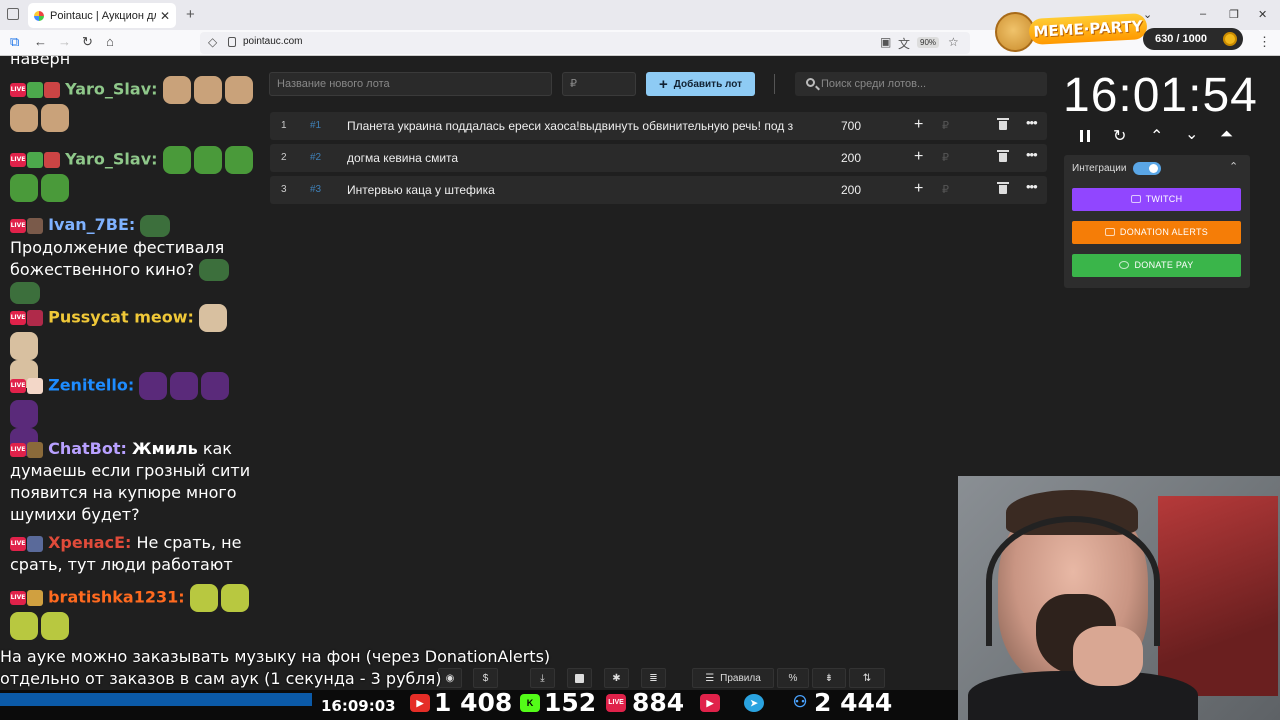 The height and width of the screenshot is (720, 1280). What do you see at coordinates (1226, 135) in the screenshot?
I see `double-up-icon: ⏶` at bounding box center [1226, 135].